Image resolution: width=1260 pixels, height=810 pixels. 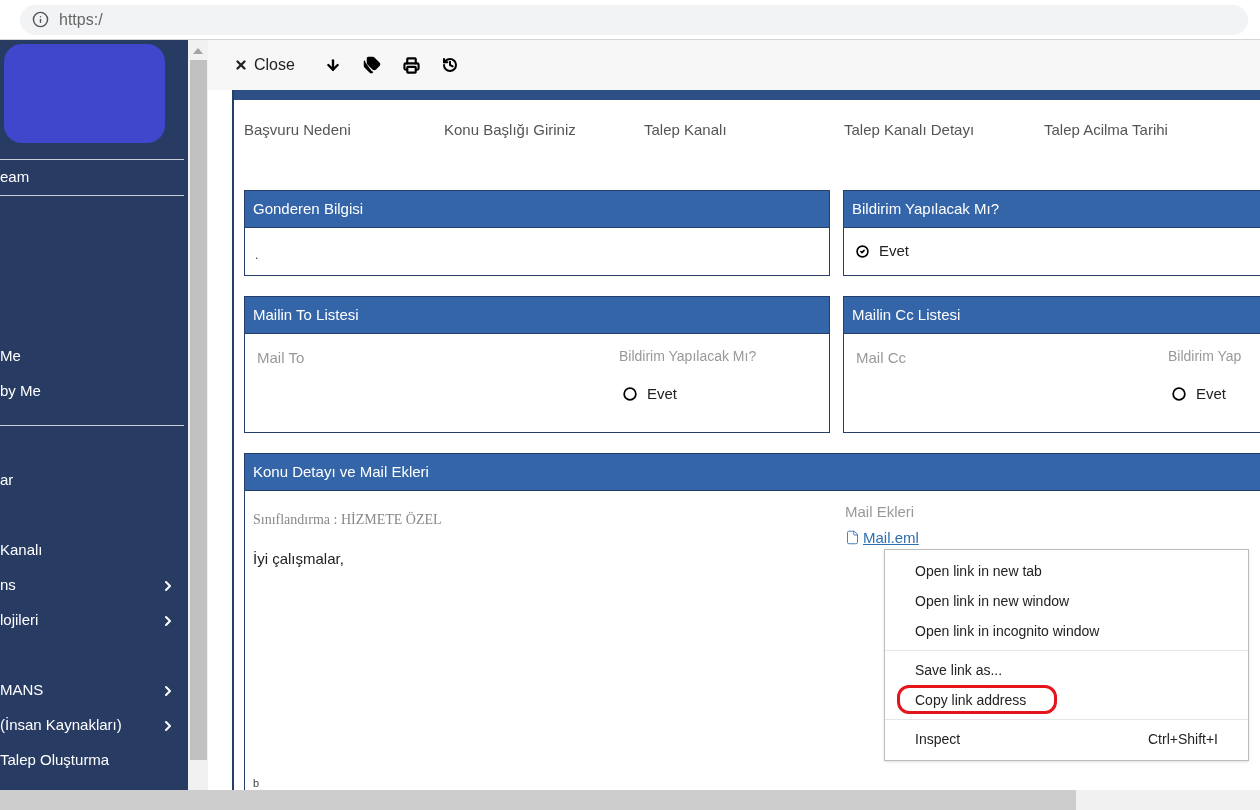 I want to click on sidebar-item: Kanalı, so click(x=21, y=550).